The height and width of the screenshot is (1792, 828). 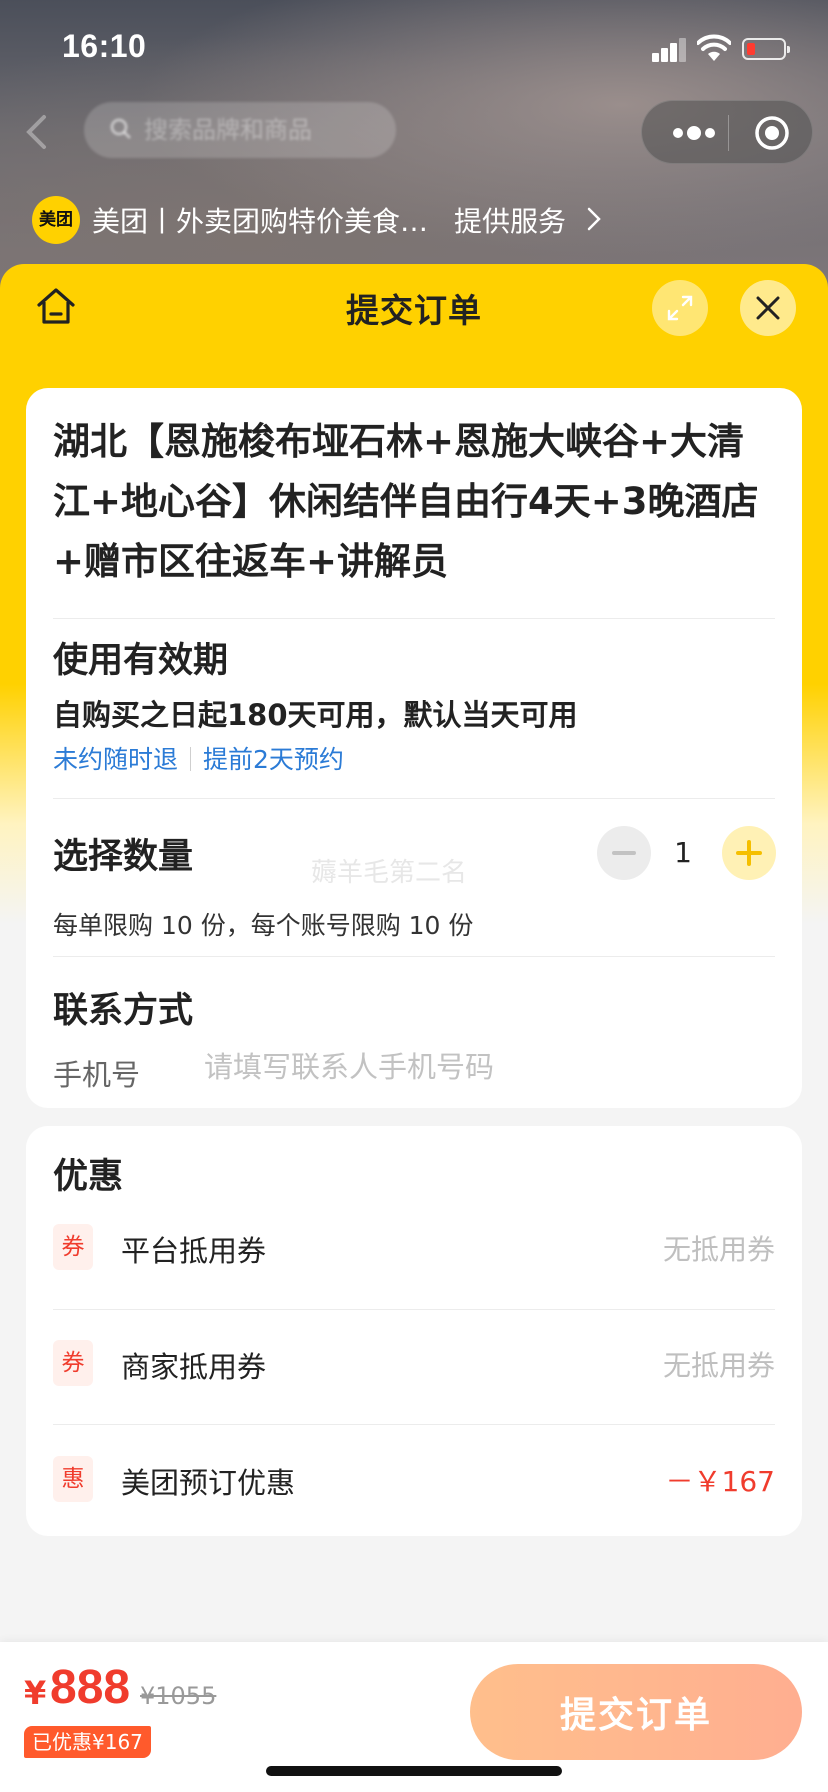 What do you see at coordinates (178, 1696) in the screenshot?
I see `original-price: ¥1055` at bounding box center [178, 1696].